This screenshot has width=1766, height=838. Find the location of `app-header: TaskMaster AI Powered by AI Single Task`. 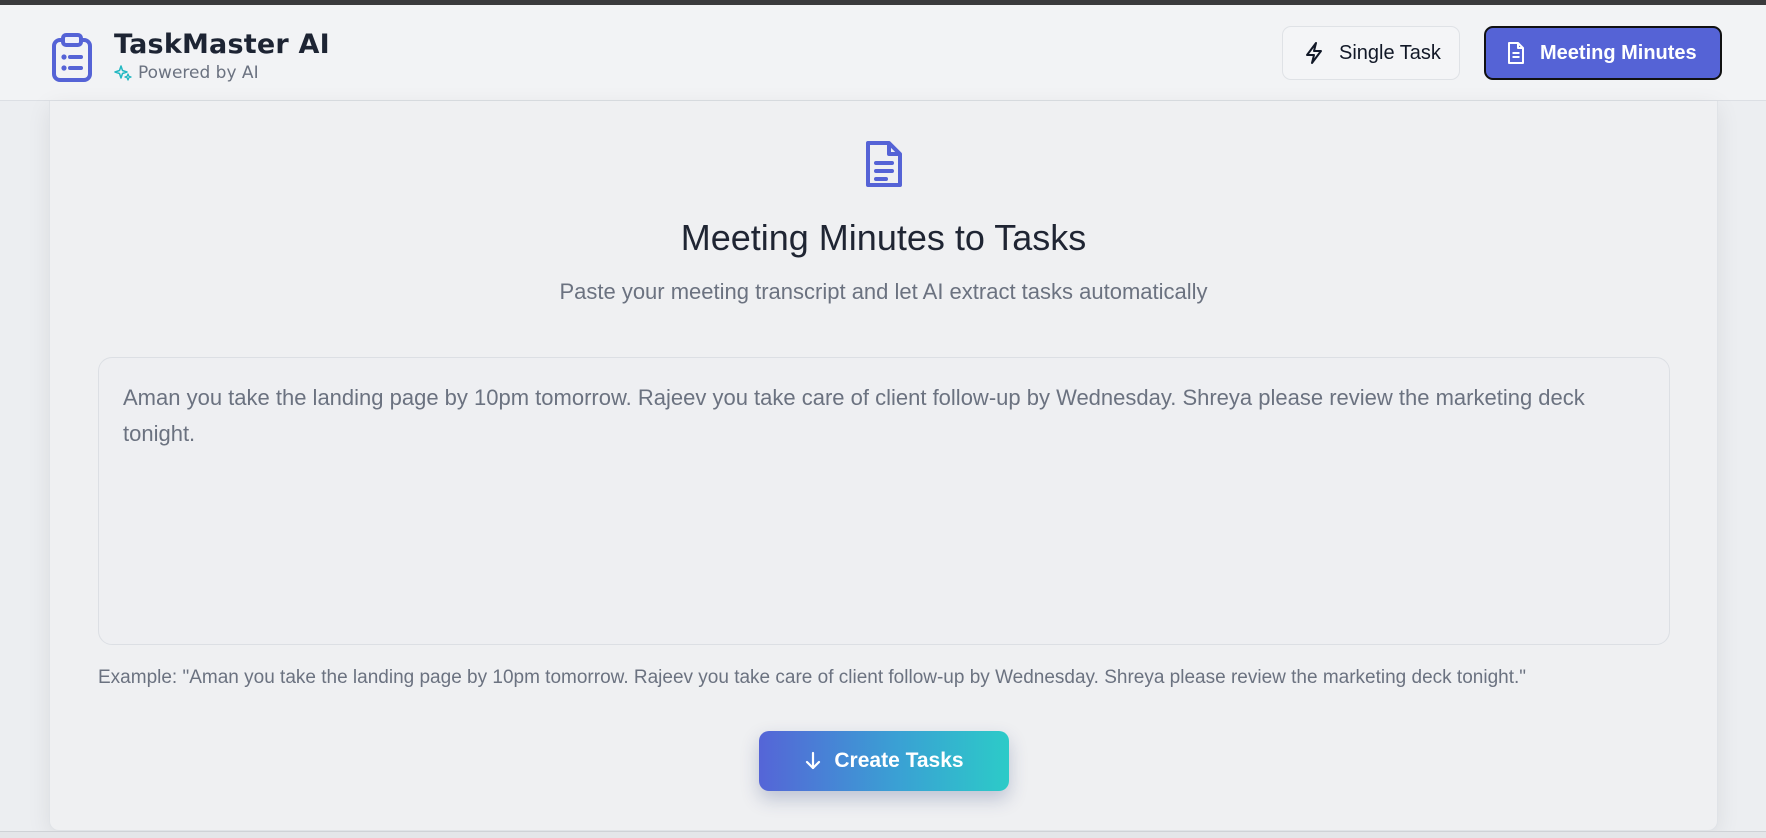

app-header: TaskMaster AI Powered by AI Single Task is located at coordinates (883, 53).